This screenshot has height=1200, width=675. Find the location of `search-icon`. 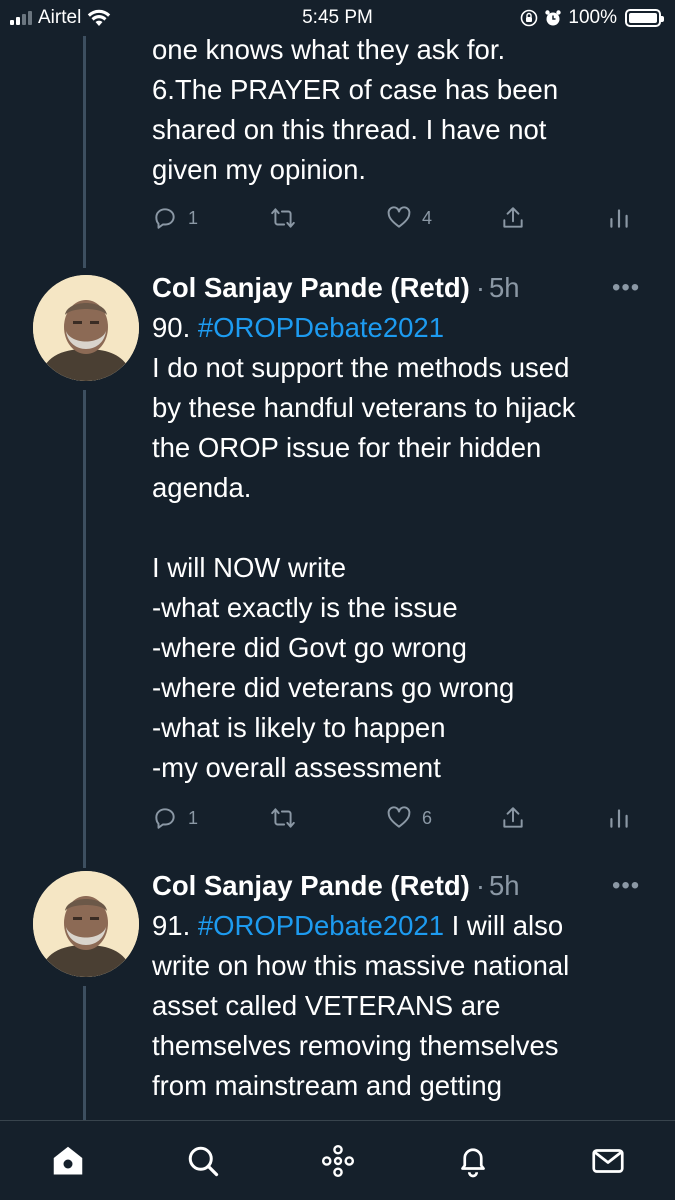

search-icon is located at coordinates (203, 1161).